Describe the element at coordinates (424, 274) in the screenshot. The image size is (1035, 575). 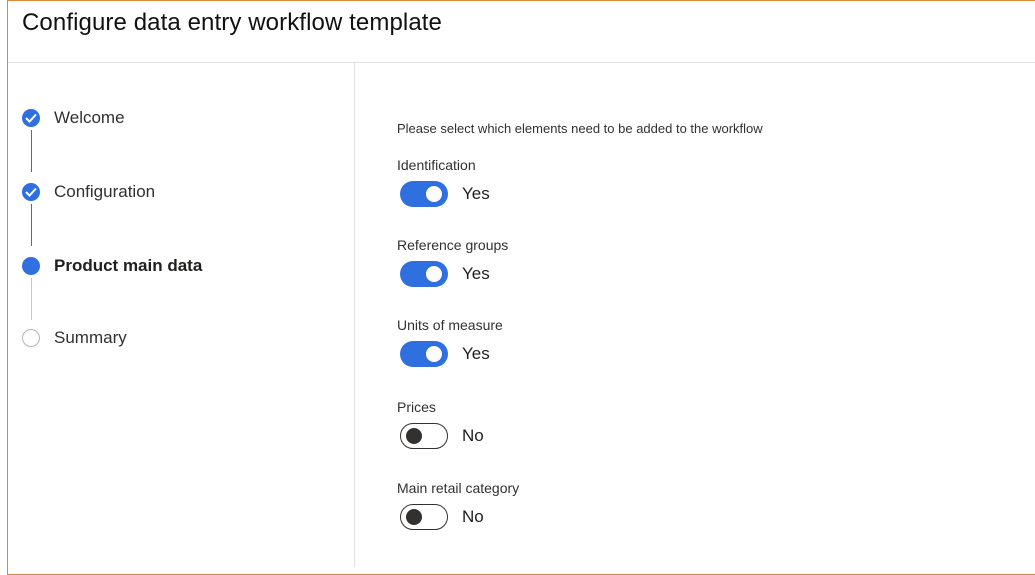
I see `reference-groups-toggle` at that location.